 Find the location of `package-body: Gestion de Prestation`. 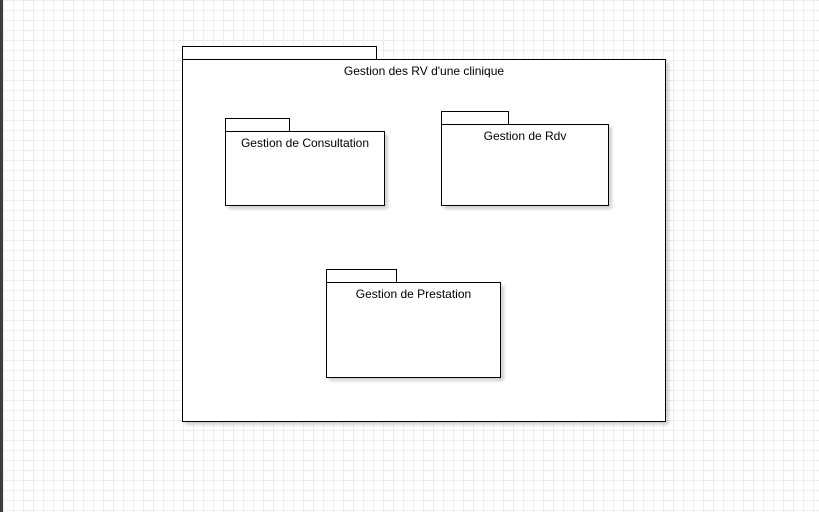

package-body: Gestion de Prestation is located at coordinates (413, 330).